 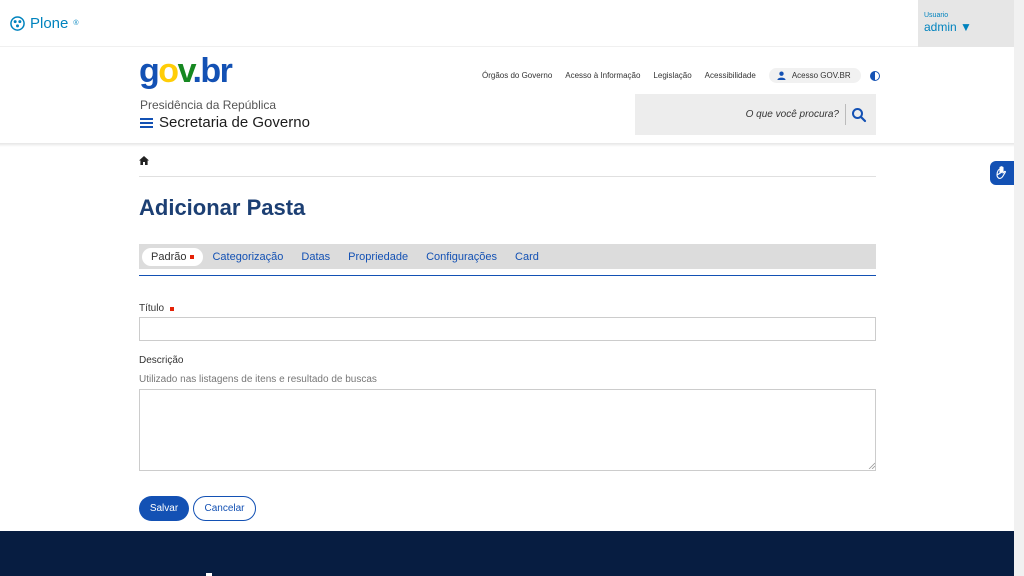 I want to click on user-label: Usuario, so click(x=936, y=15).